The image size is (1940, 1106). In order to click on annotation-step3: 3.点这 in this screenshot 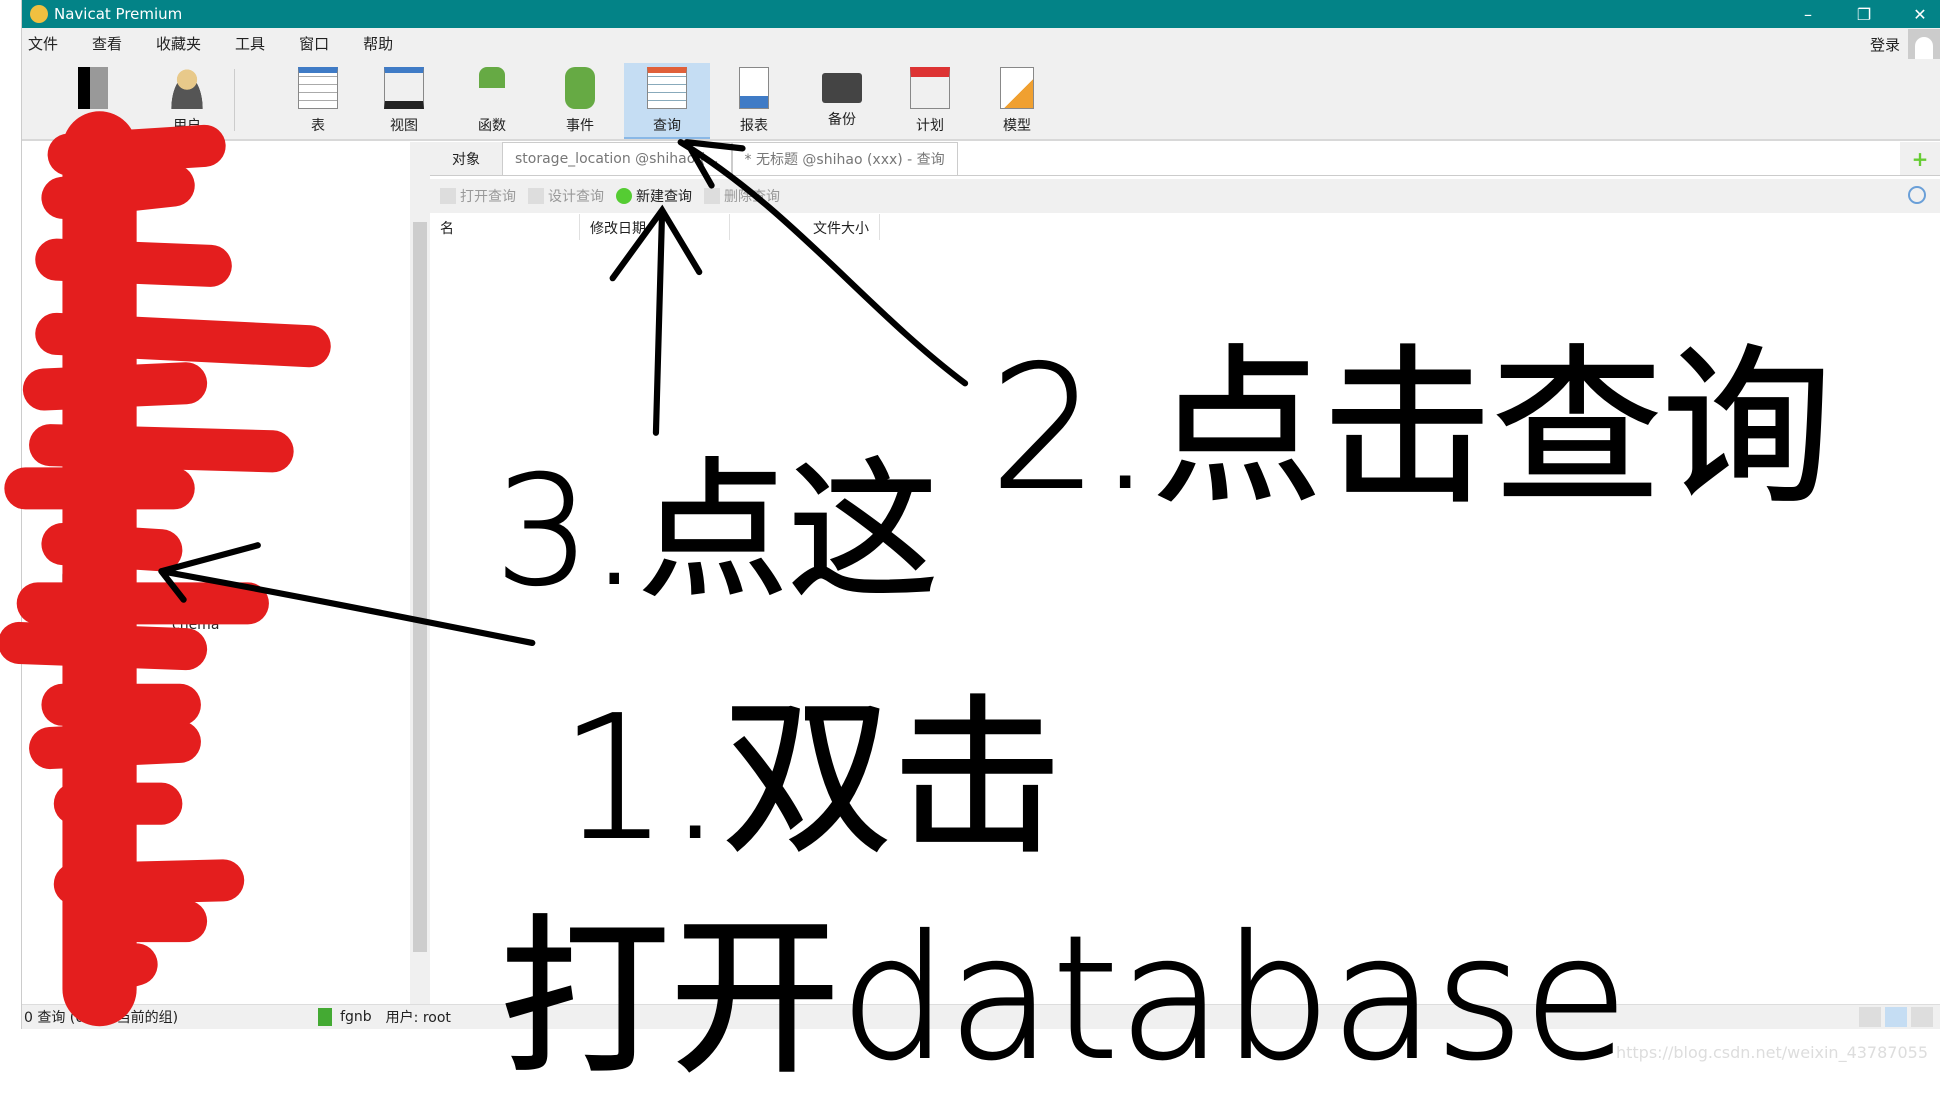, I will do `click(716, 532)`.